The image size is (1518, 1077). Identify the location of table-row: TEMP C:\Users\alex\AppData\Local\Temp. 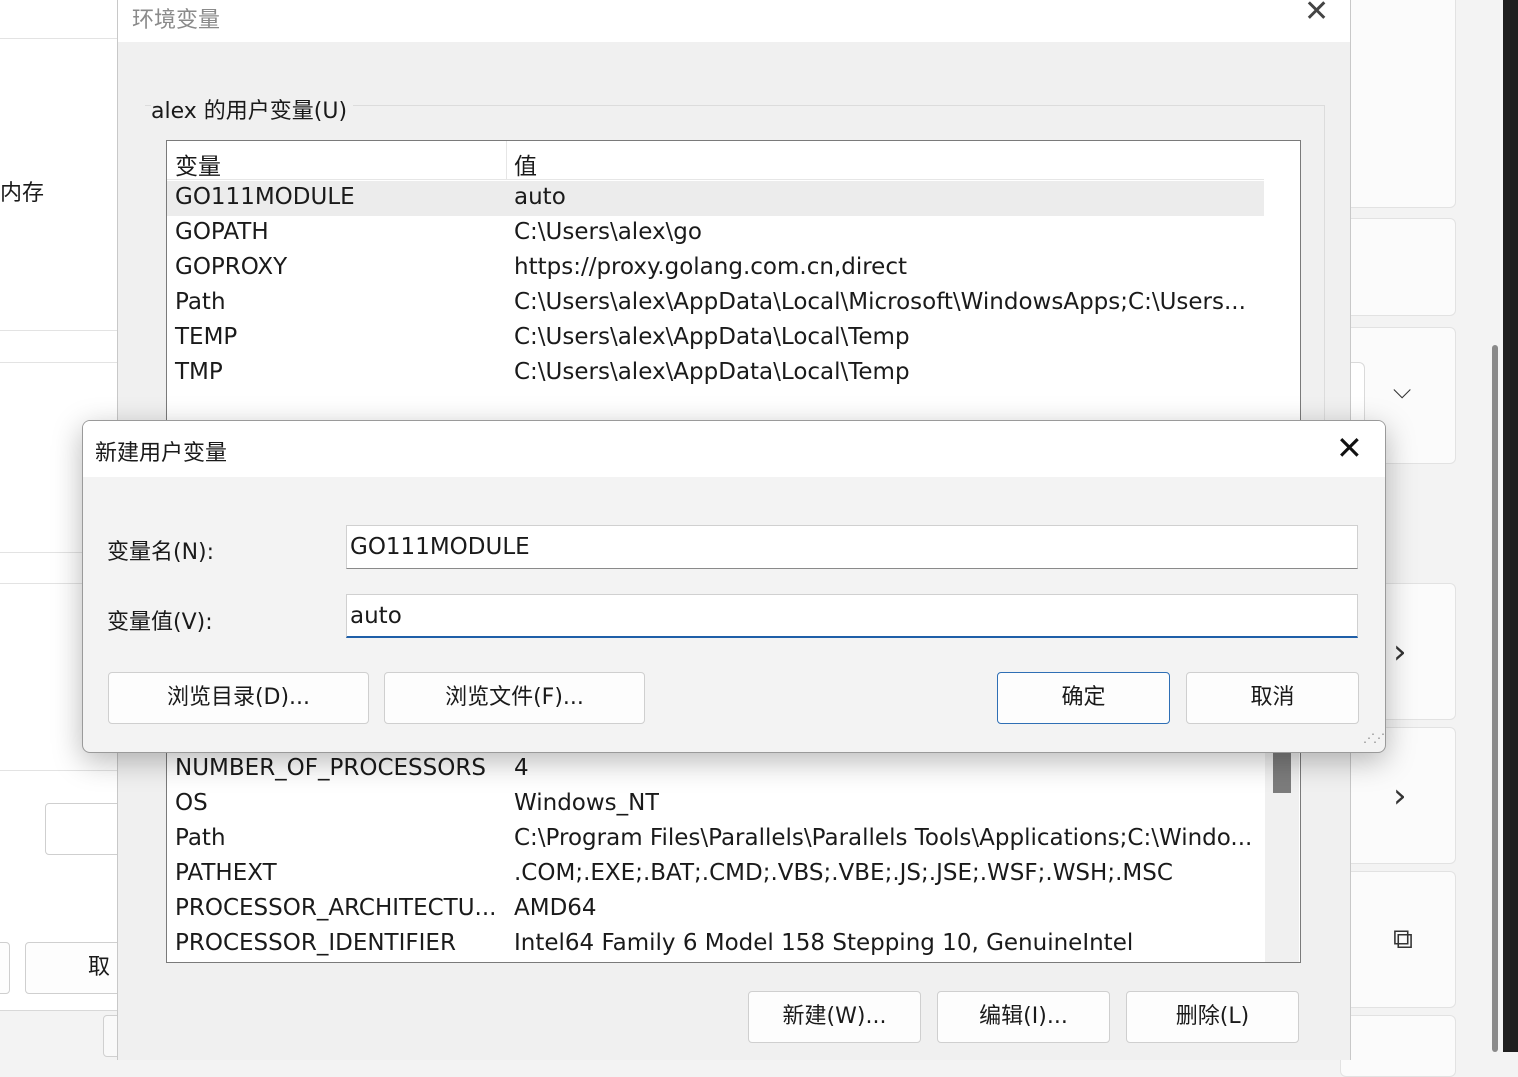
(715, 338).